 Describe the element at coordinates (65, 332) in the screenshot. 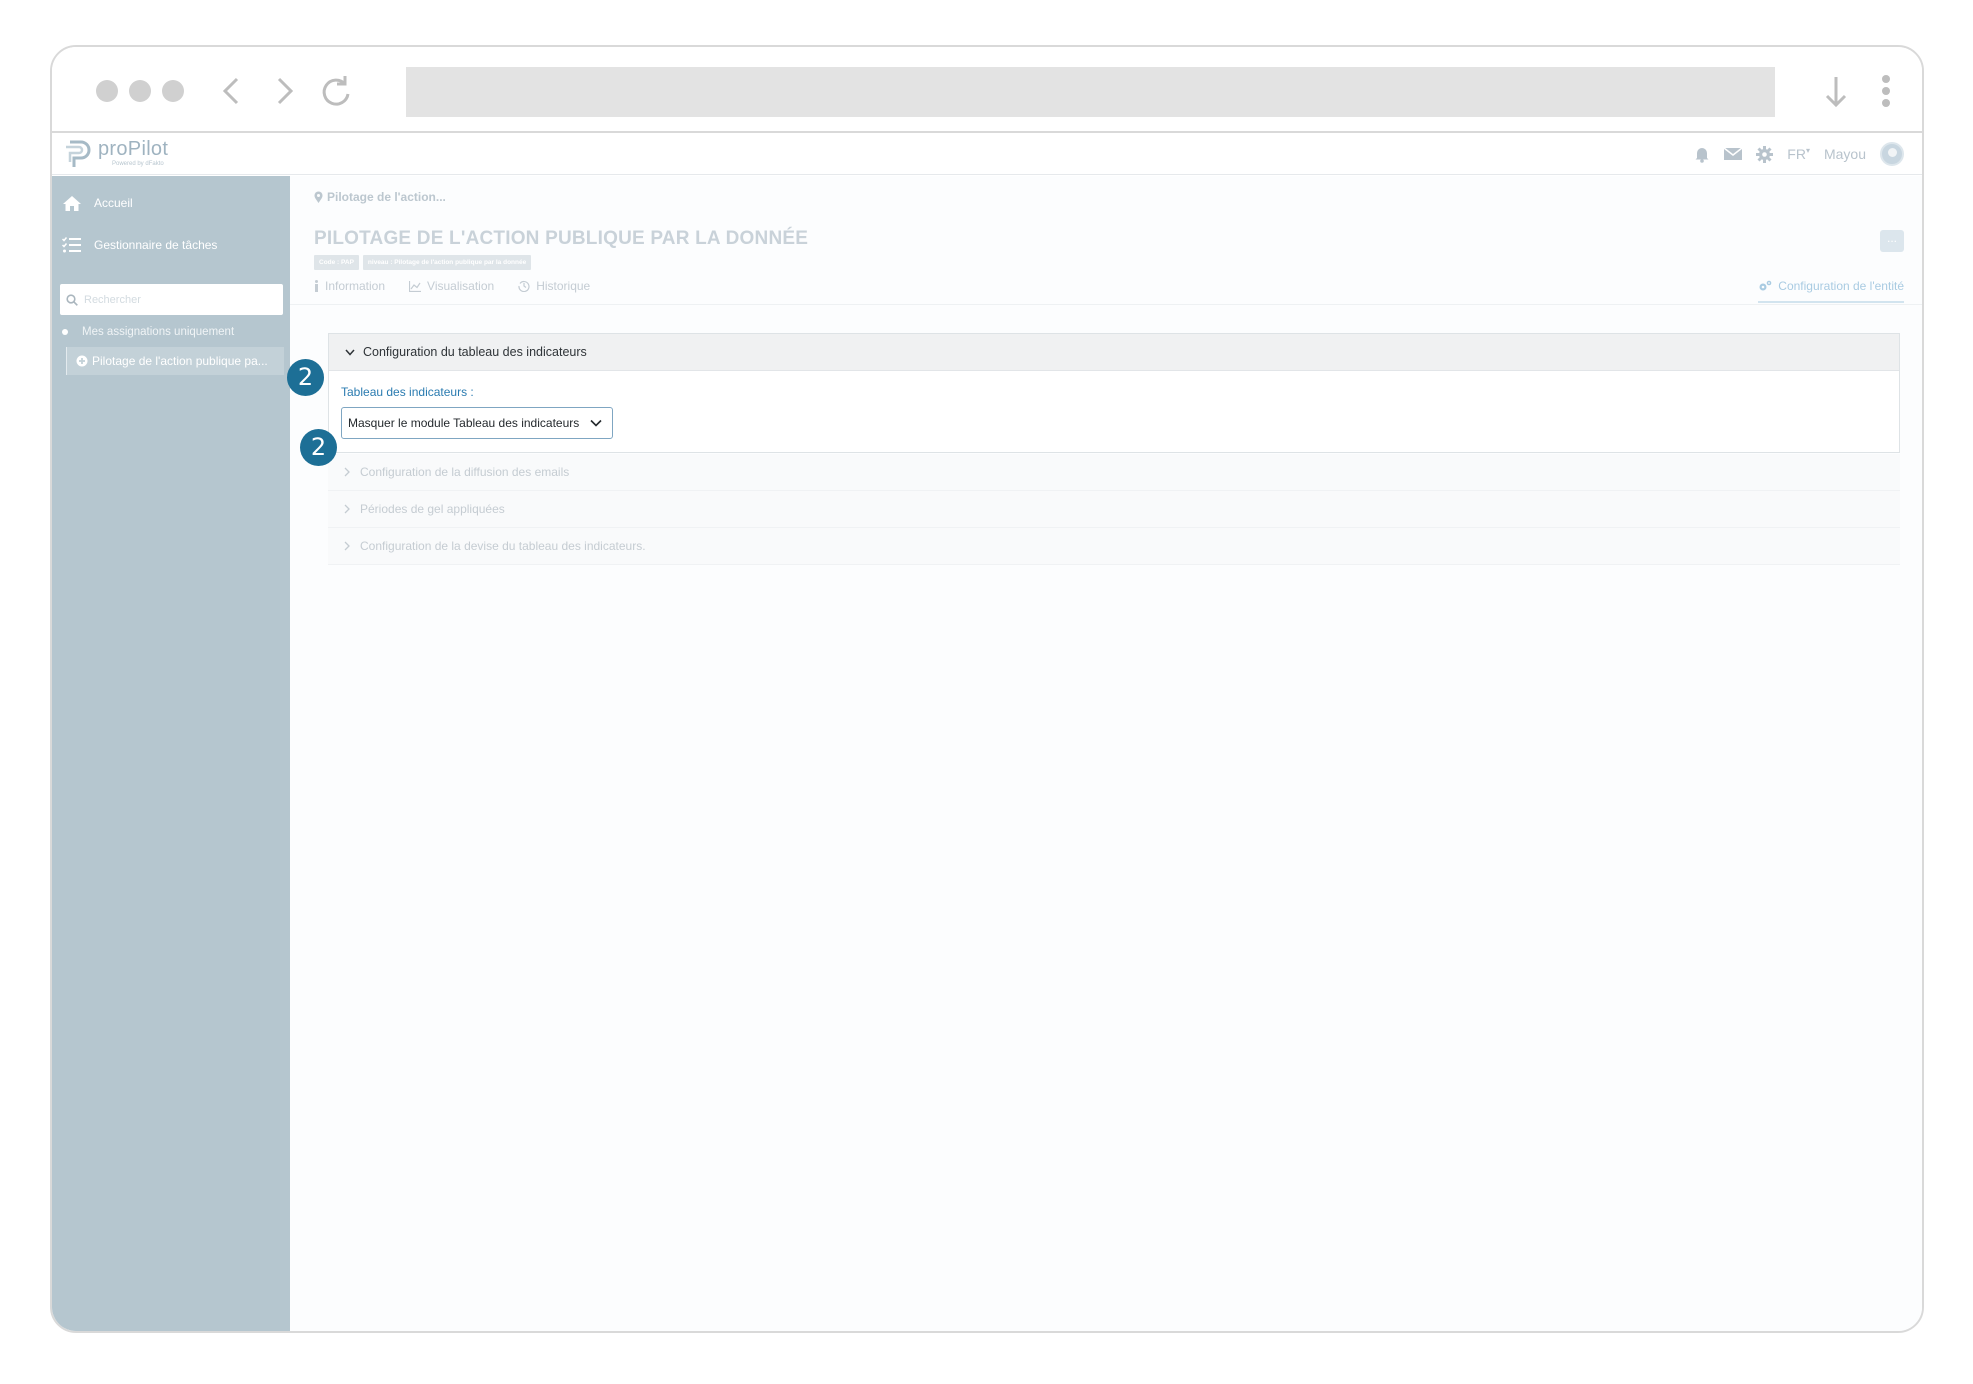

I see `filter-radio-icon` at that location.